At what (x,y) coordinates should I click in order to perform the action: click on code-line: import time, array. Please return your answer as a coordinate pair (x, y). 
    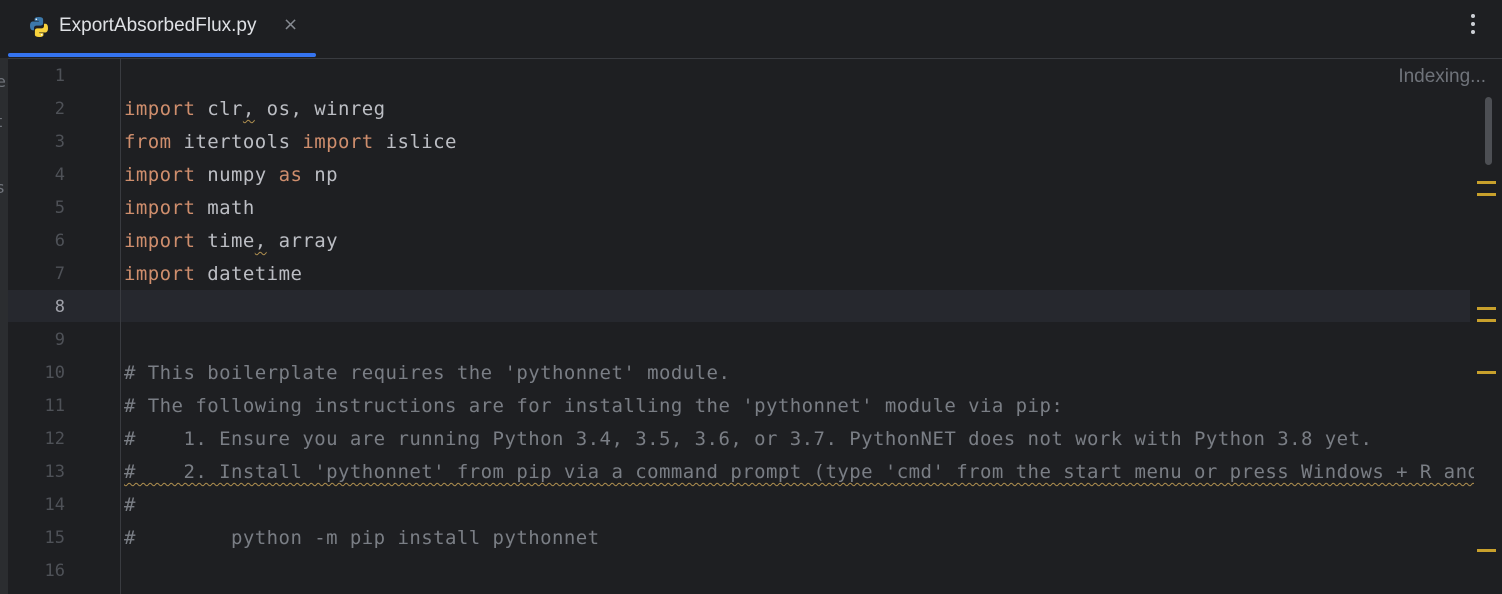
    Looking at the image, I should click on (231, 241).